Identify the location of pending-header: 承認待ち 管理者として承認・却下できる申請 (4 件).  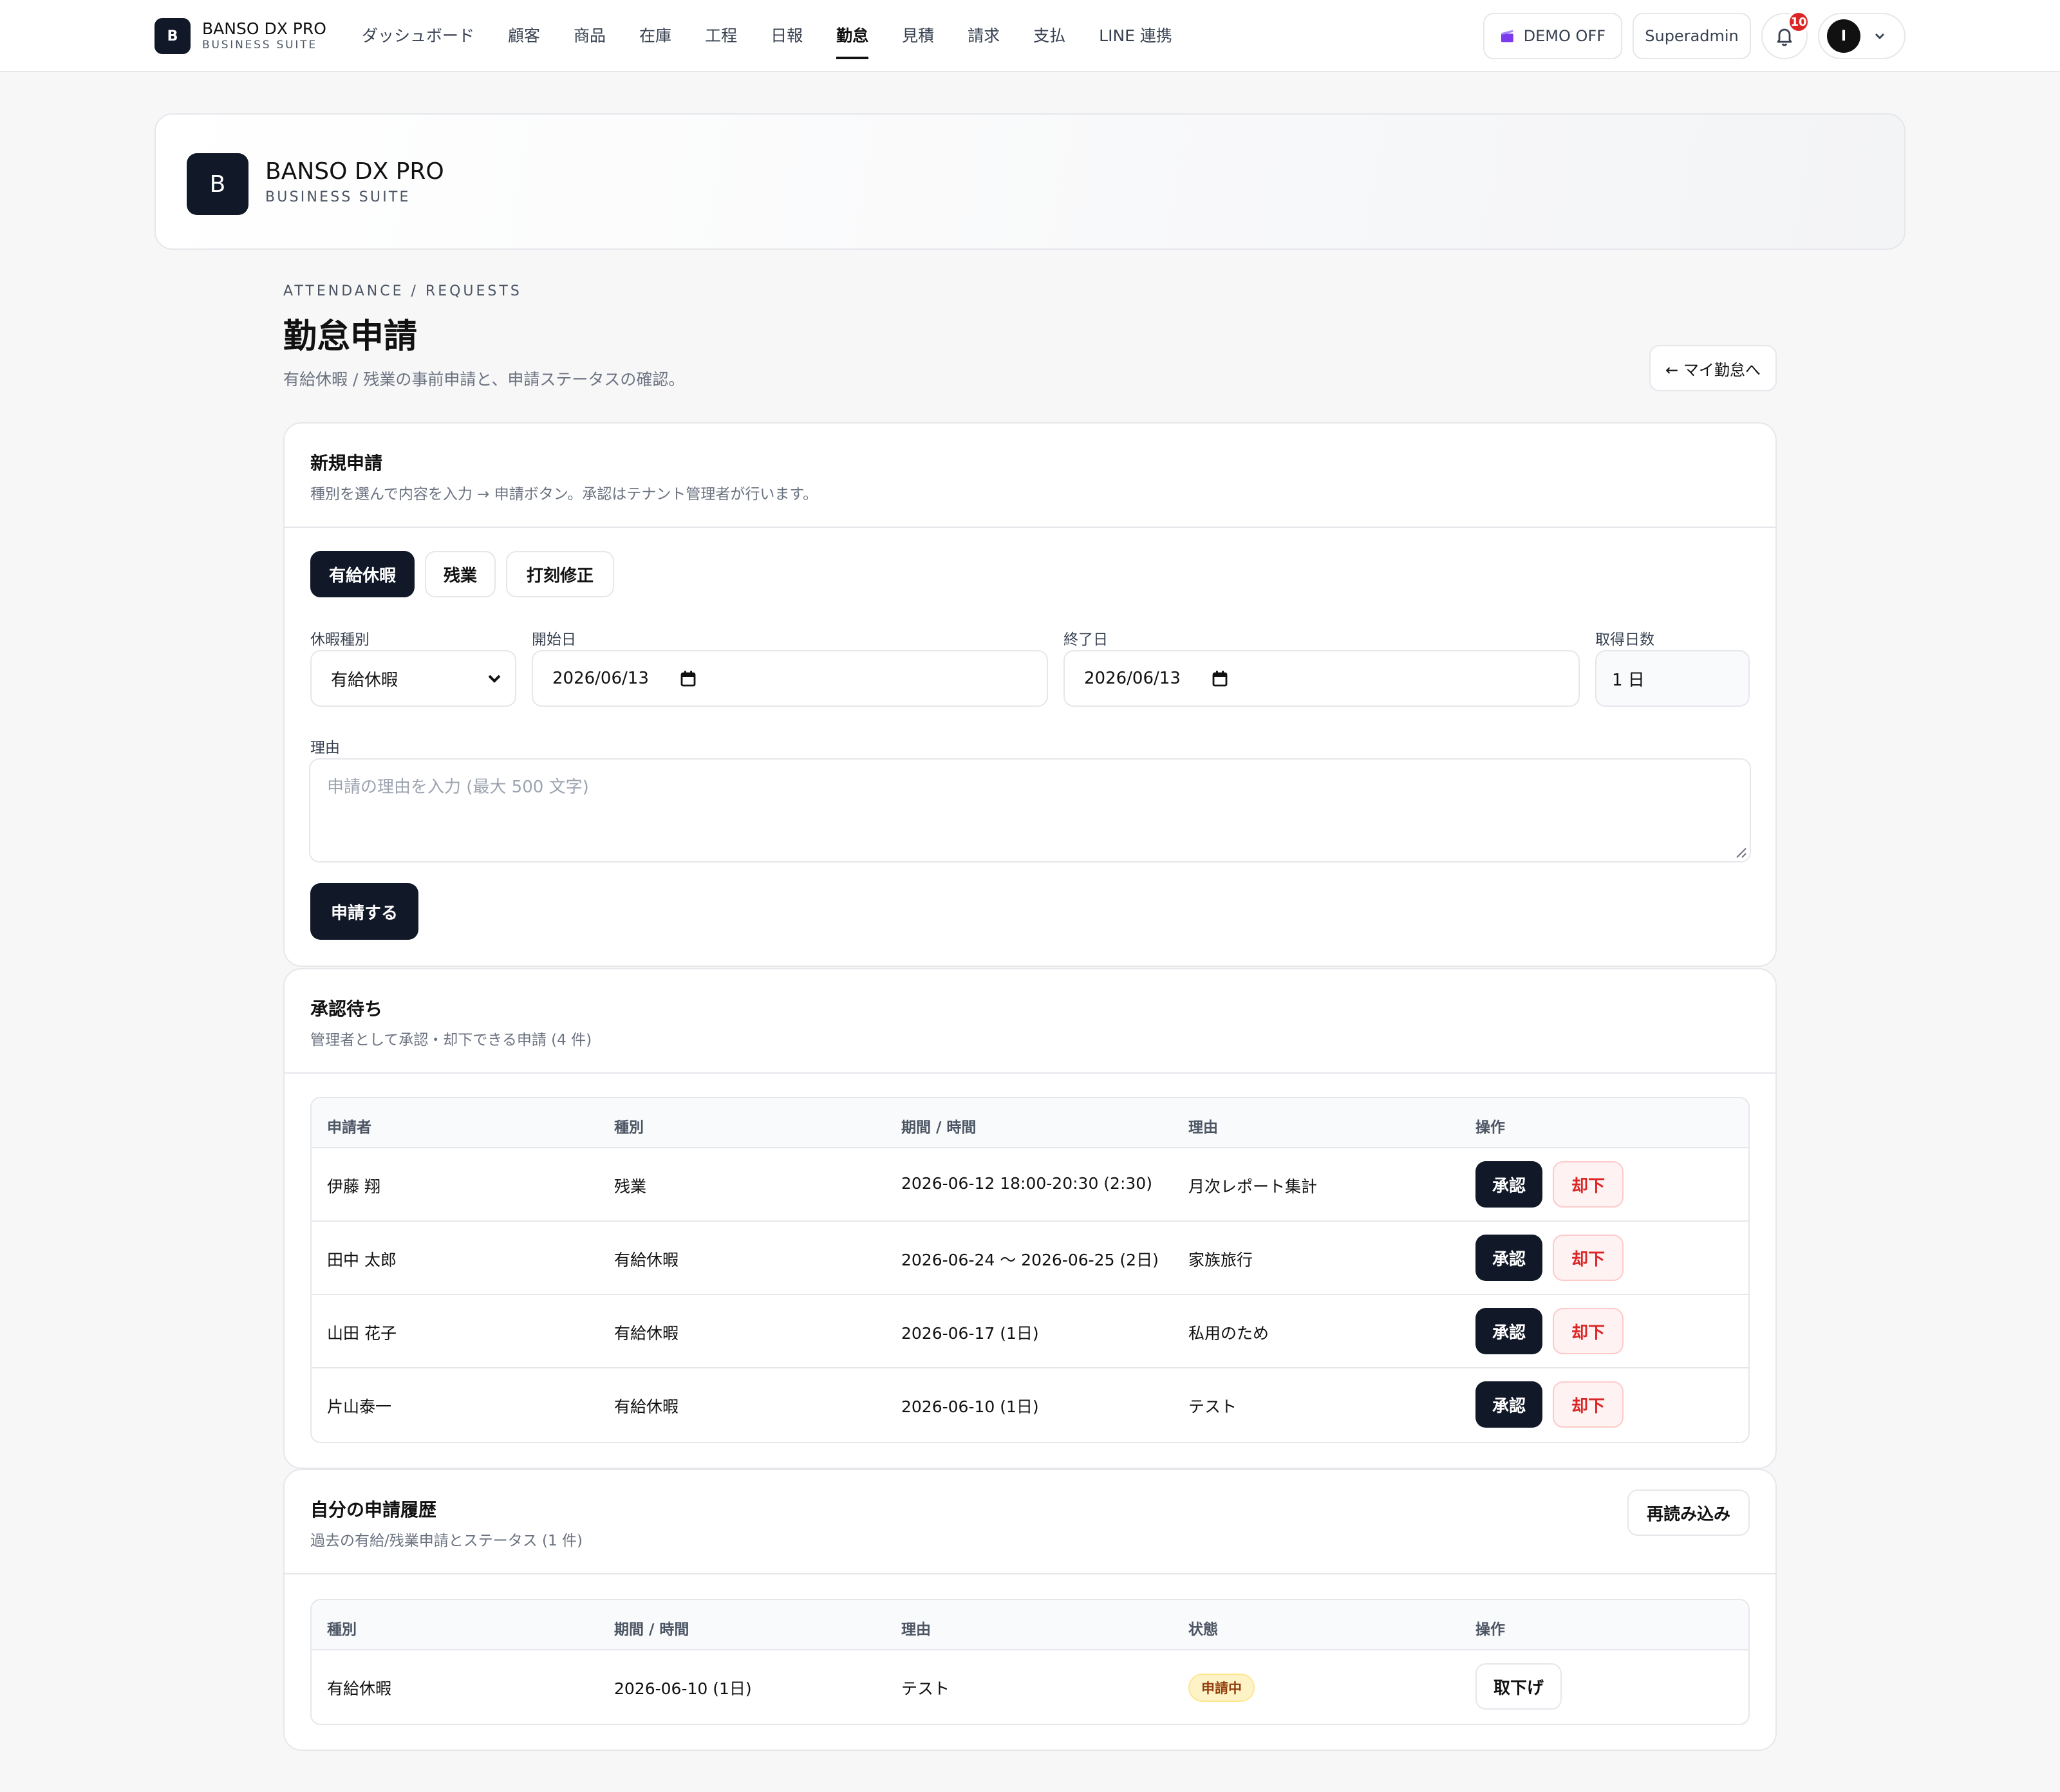
(1030, 1021).